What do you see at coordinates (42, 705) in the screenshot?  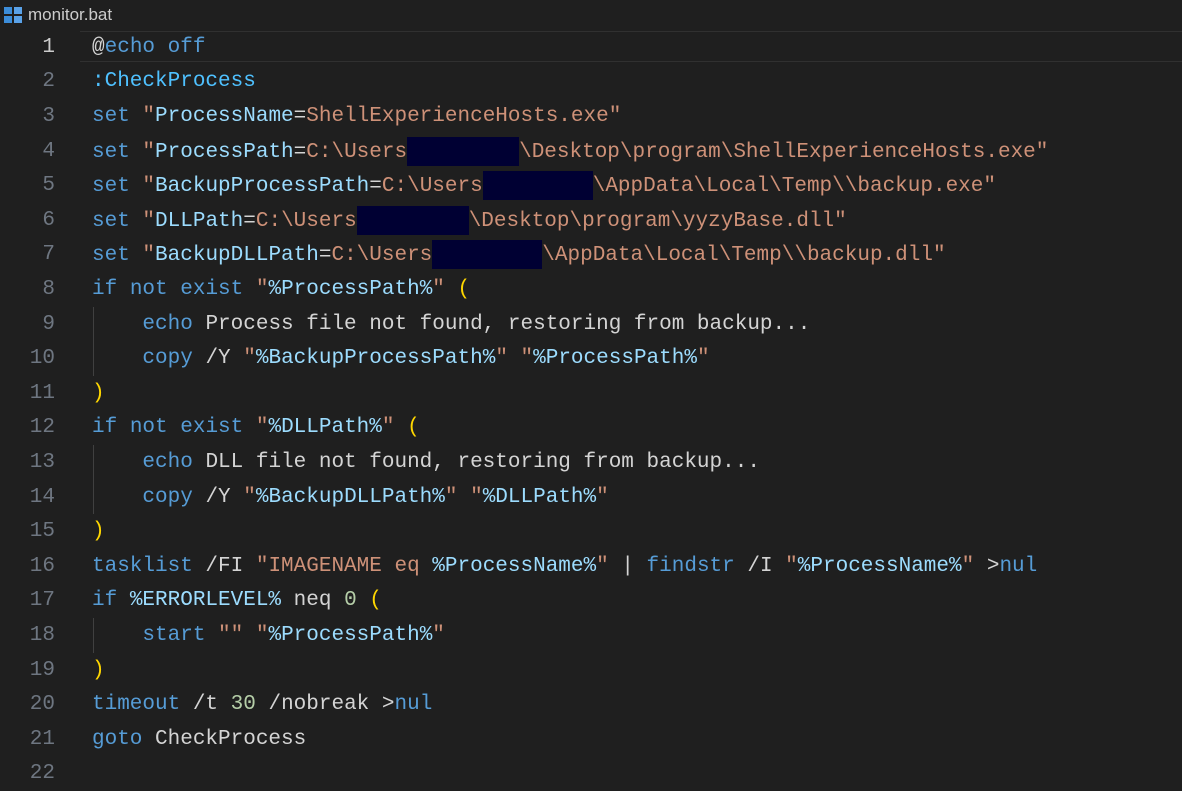 I see `line-number: 20` at bounding box center [42, 705].